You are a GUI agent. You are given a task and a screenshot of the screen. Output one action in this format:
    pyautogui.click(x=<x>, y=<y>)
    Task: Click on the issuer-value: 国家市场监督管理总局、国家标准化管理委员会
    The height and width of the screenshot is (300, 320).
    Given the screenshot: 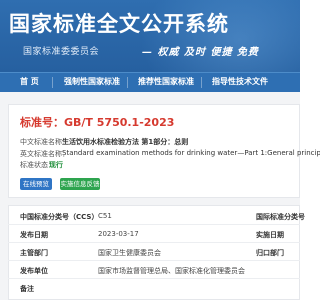 What is the action you would take?
    pyautogui.click(x=171, y=271)
    